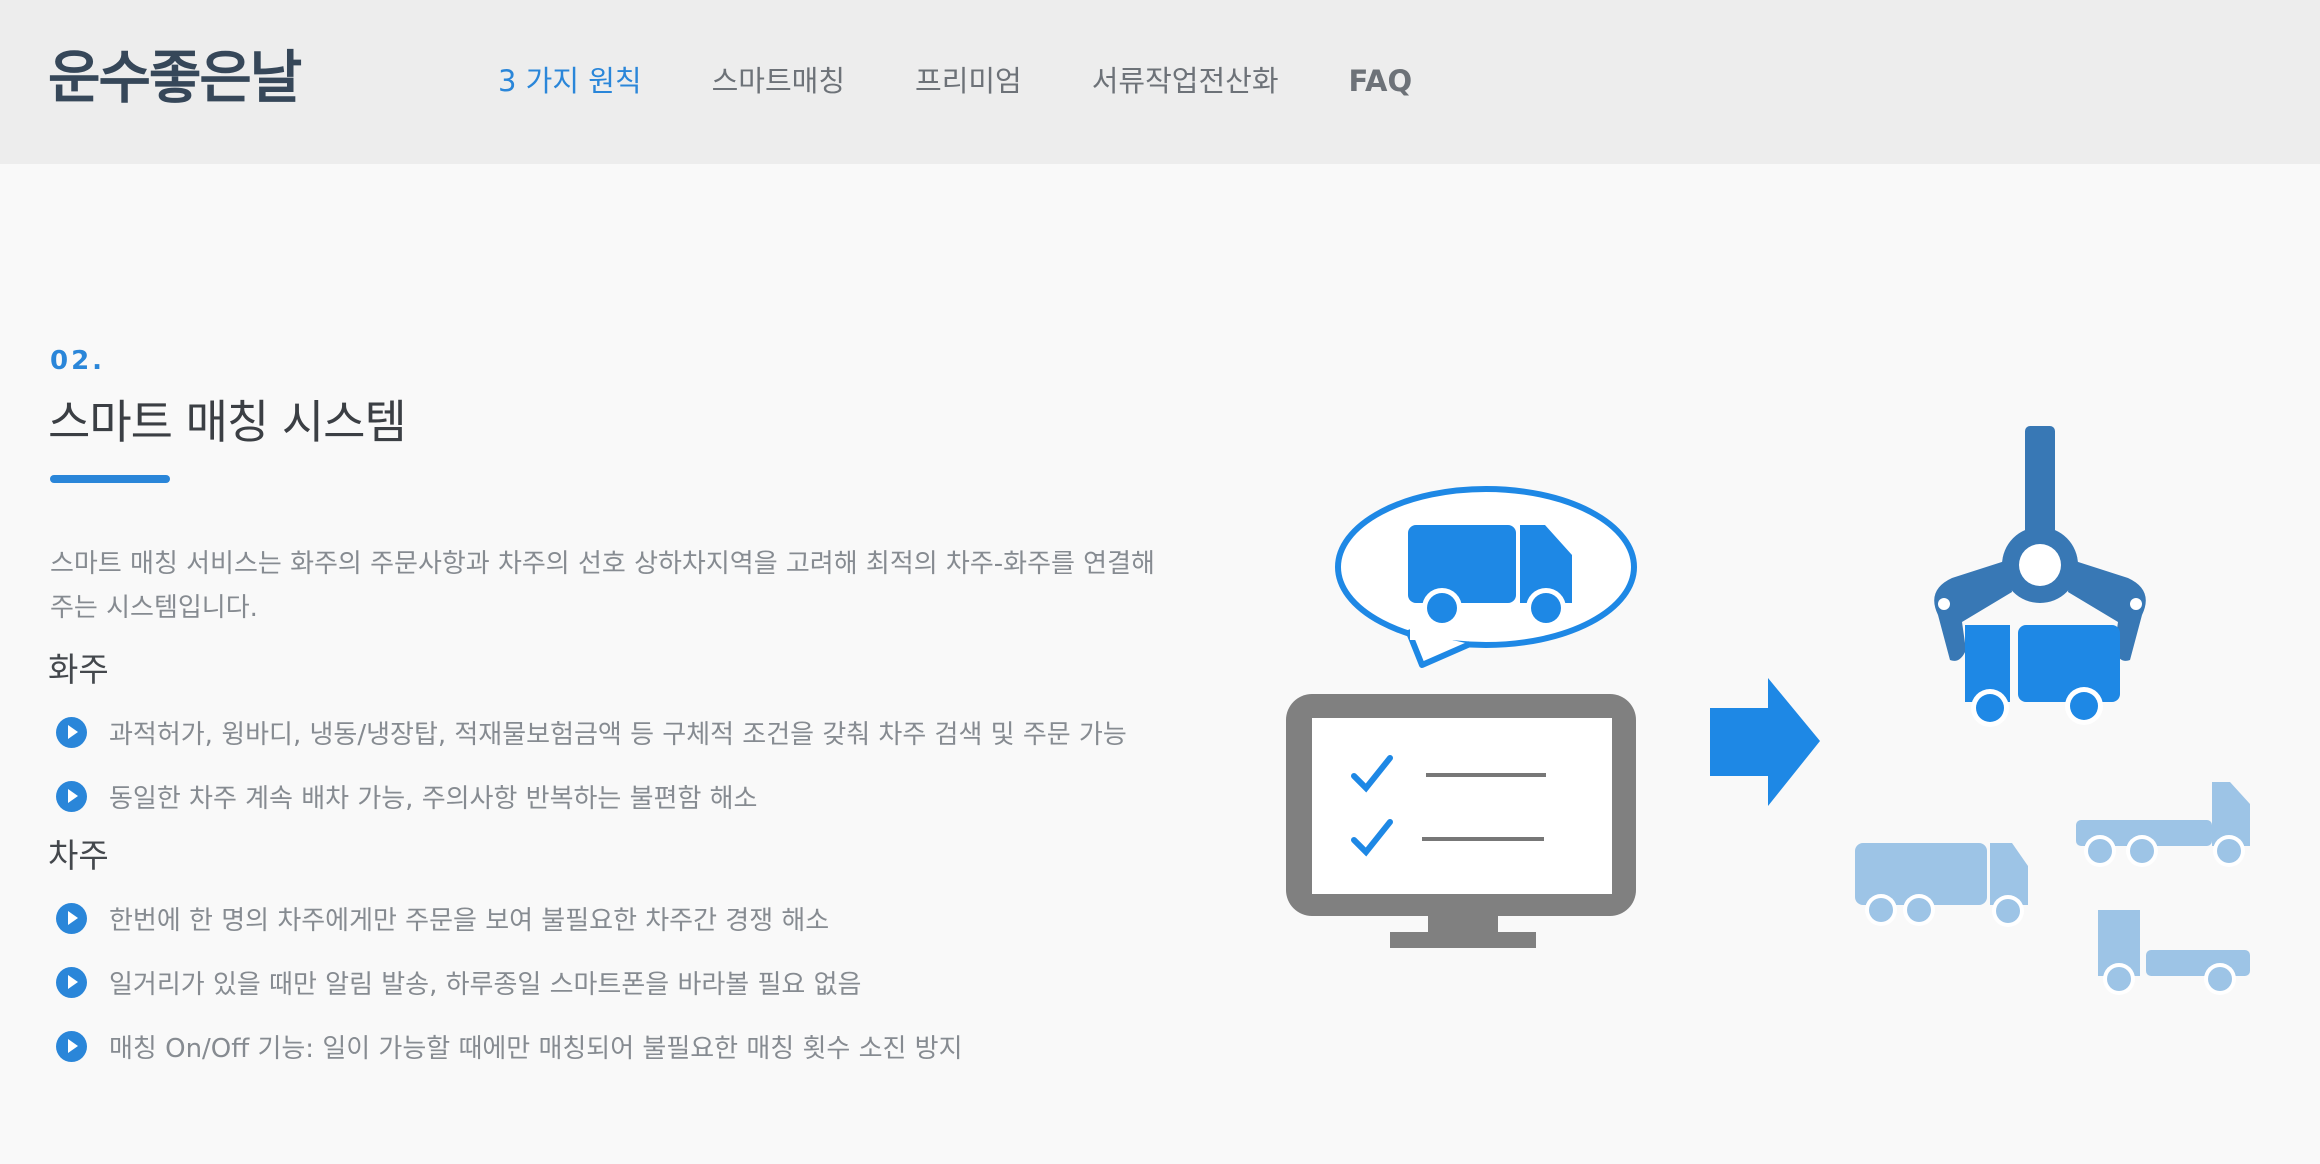 Image resolution: width=2320 pixels, height=1164 pixels. I want to click on nav-item-paperless: 서류작업전산화, so click(1185, 81).